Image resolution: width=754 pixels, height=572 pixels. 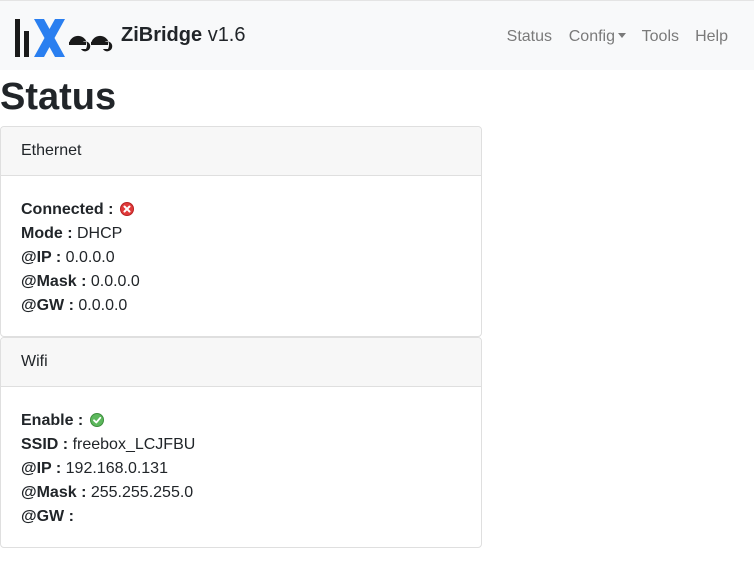 I want to click on brand-name: ZiBridge, so click(x=162, y=35).